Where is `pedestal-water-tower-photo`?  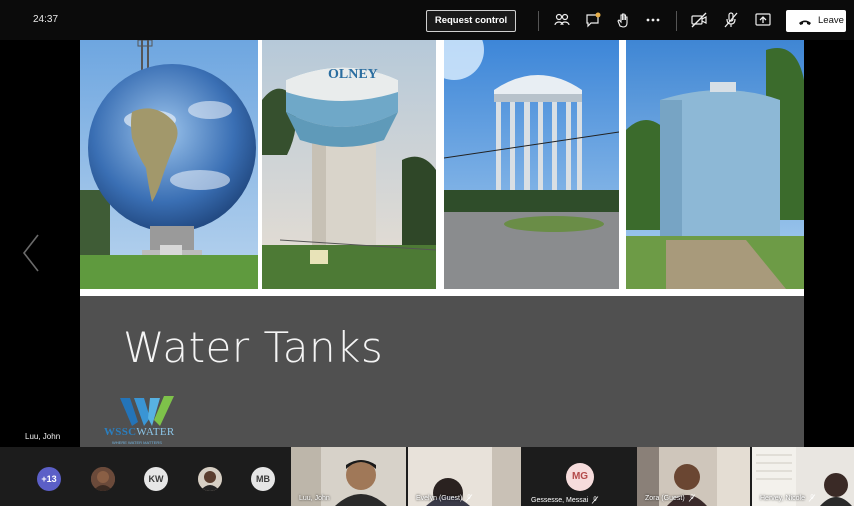 pedestal-water-tower-photo is located at coordinates (531, 164).